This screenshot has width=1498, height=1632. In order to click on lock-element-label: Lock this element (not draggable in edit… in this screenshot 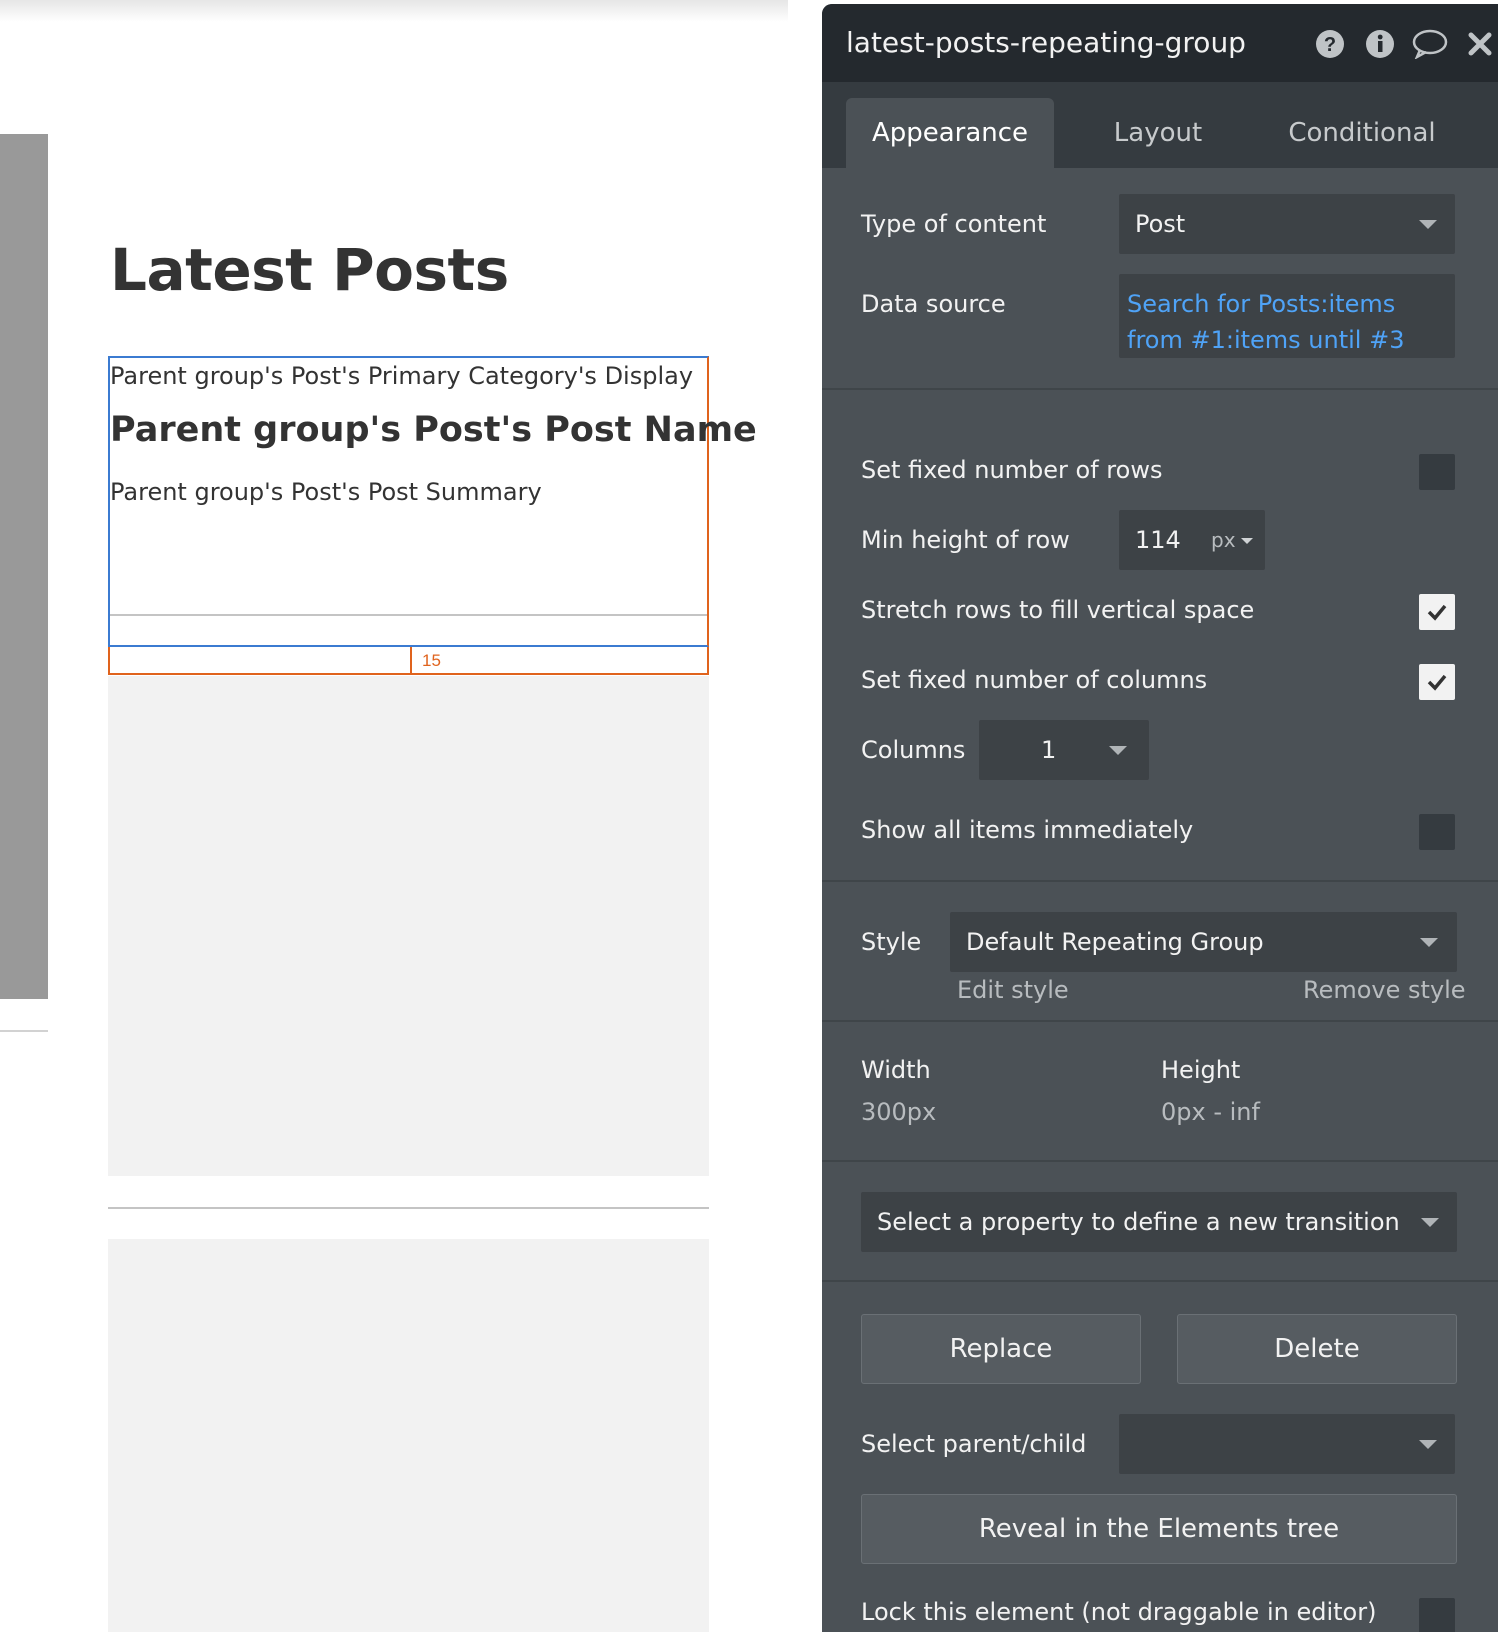, I will do `click(1119, 1612)`.